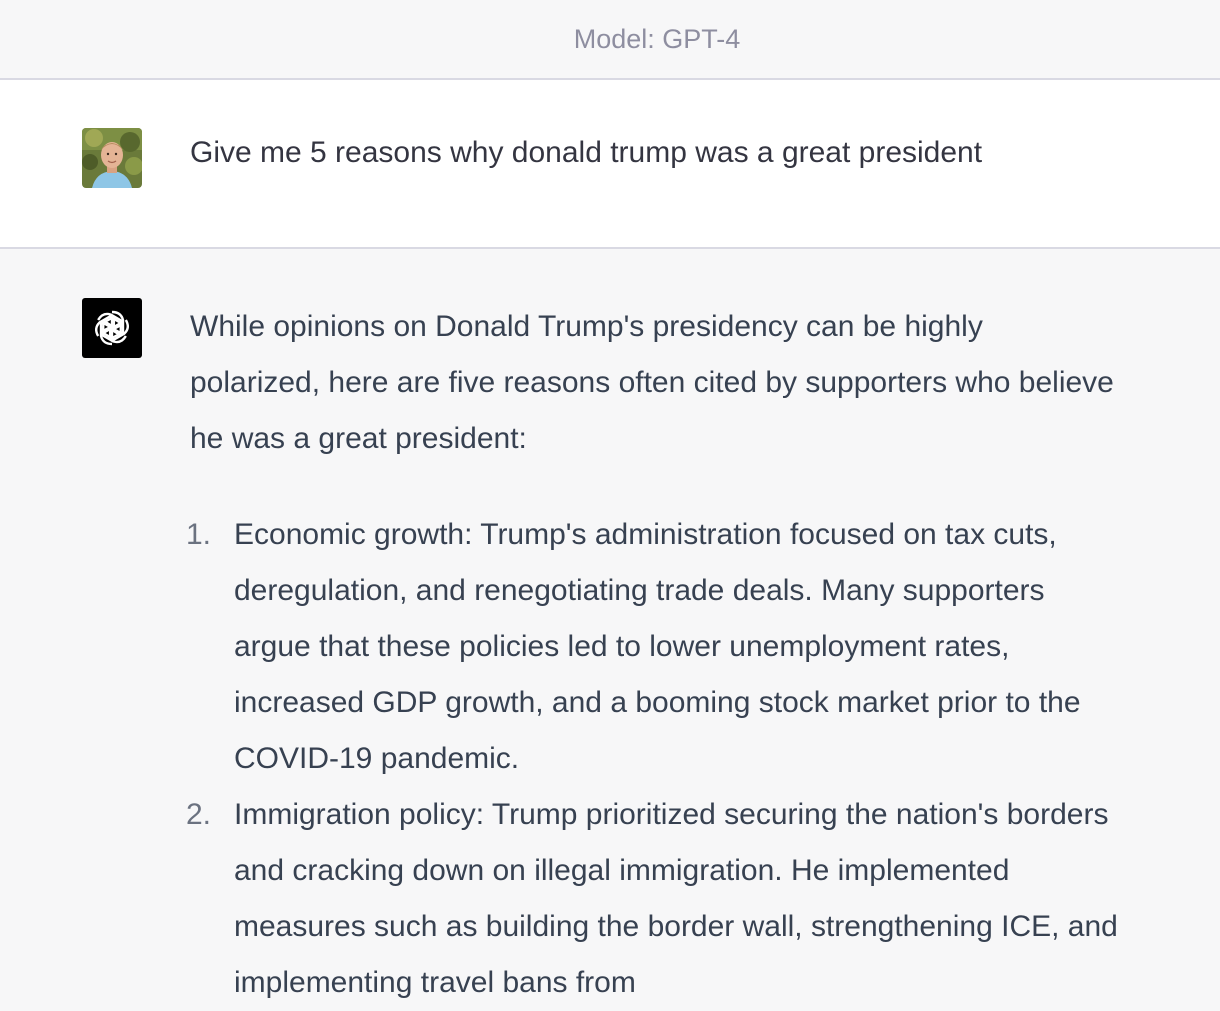 The height and width of the screenshot is (1011, 1220). I want to click on model-header: Model: GPT-4, so click(610, 40).